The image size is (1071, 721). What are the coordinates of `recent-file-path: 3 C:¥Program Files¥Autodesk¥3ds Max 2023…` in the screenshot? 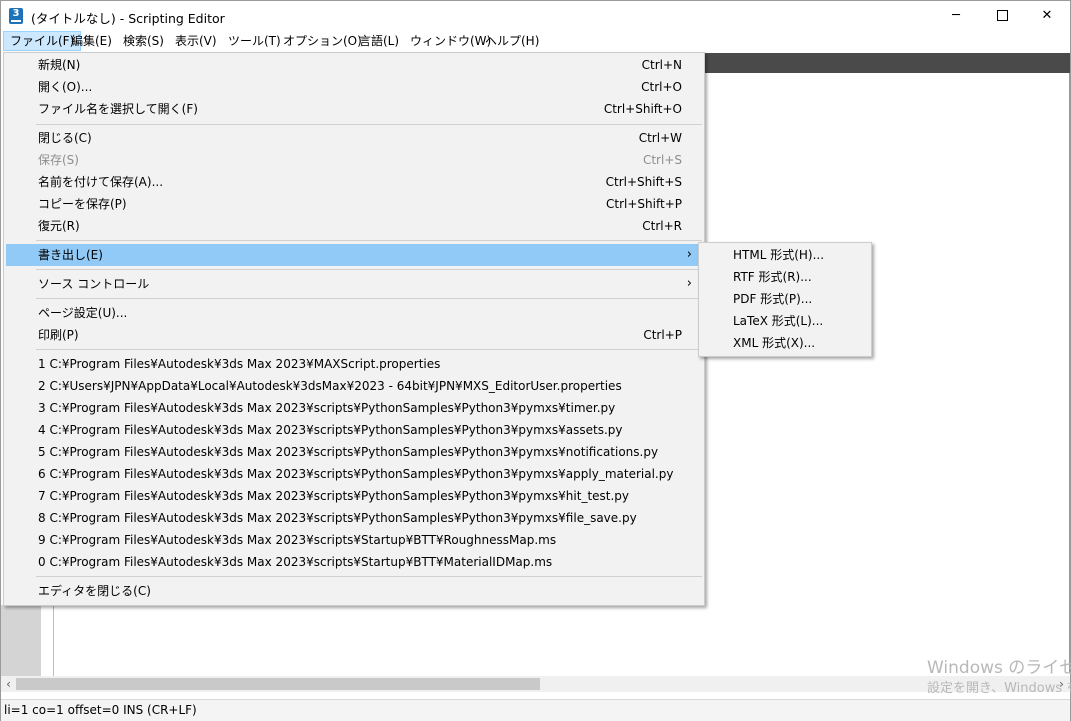 It's located at (327, 408).